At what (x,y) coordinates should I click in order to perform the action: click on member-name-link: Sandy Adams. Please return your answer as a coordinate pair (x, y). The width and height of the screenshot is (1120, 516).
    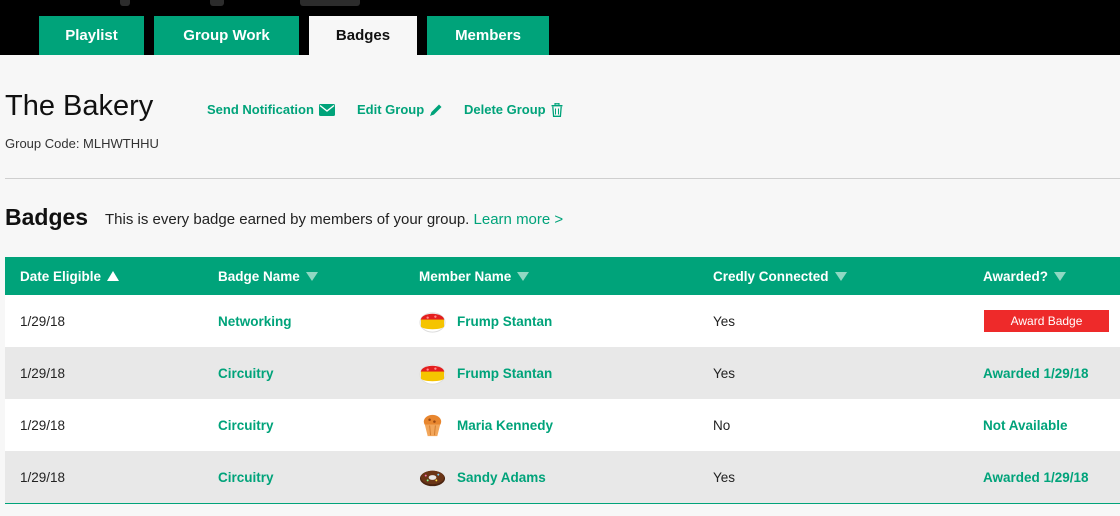
    Looking at the image, I should click on (501, 477).